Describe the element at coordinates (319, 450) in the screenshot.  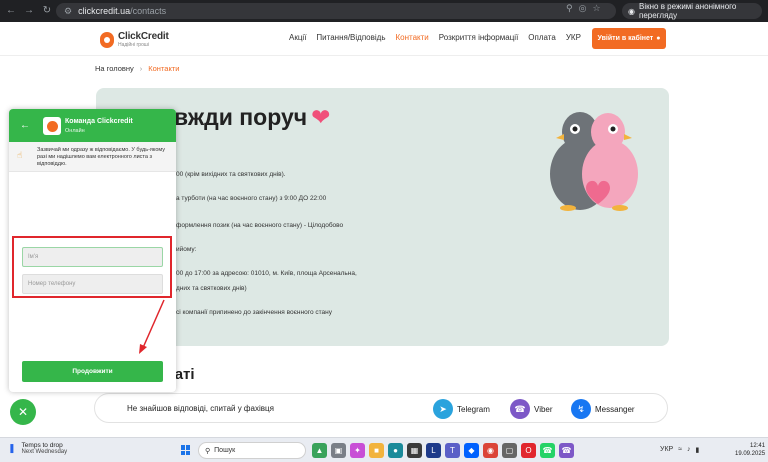
I see `widget-app-icon: ▲` at that location.